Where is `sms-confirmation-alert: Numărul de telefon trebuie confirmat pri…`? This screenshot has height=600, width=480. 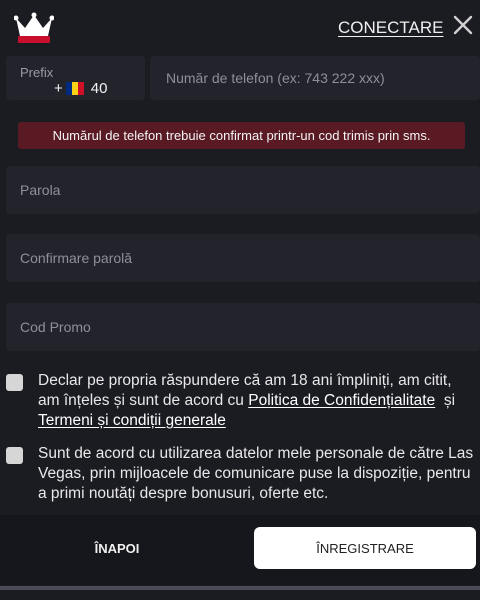
sms-confirmation-alert: Numărul de telefon trebuie confirmat pri… is located at coordinates (241, 135).